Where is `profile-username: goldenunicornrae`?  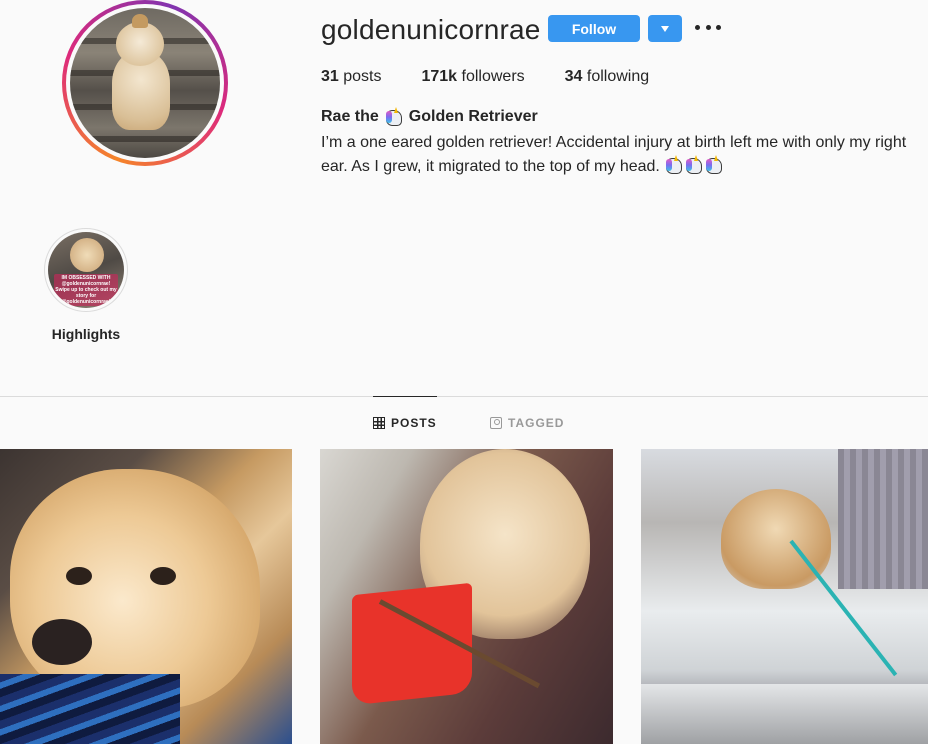
profile-username: goldenunicornrae is located at coordinates (431, 29).